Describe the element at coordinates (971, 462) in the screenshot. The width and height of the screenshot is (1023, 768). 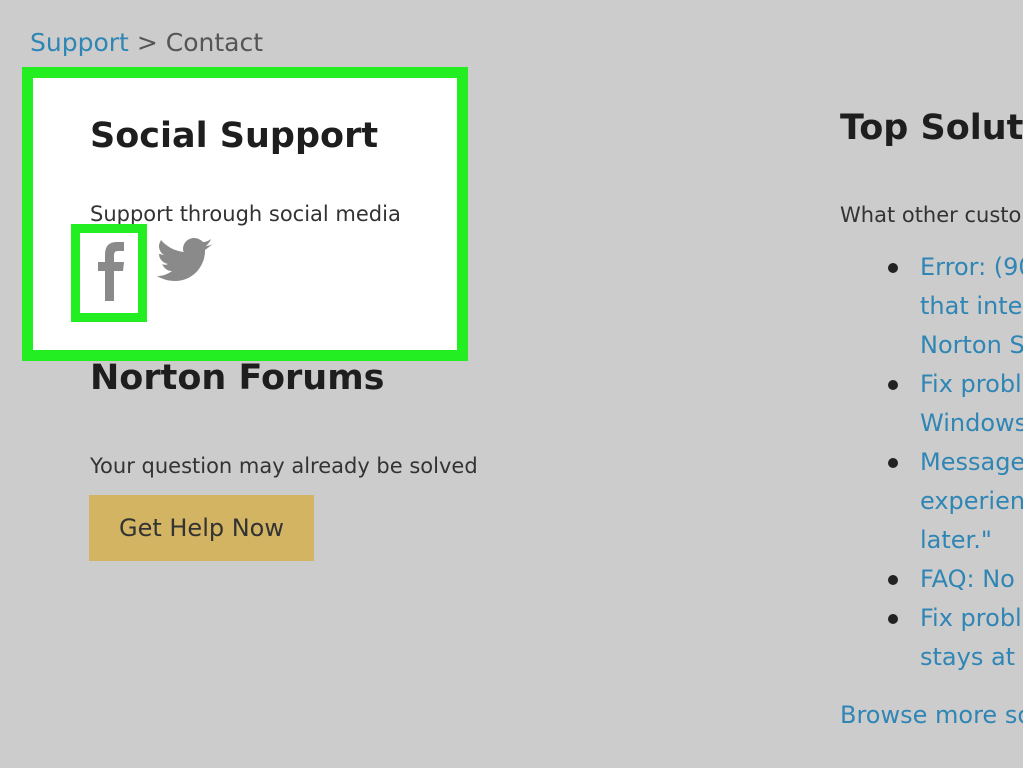
I see `solution-link-line: Message` at that location.